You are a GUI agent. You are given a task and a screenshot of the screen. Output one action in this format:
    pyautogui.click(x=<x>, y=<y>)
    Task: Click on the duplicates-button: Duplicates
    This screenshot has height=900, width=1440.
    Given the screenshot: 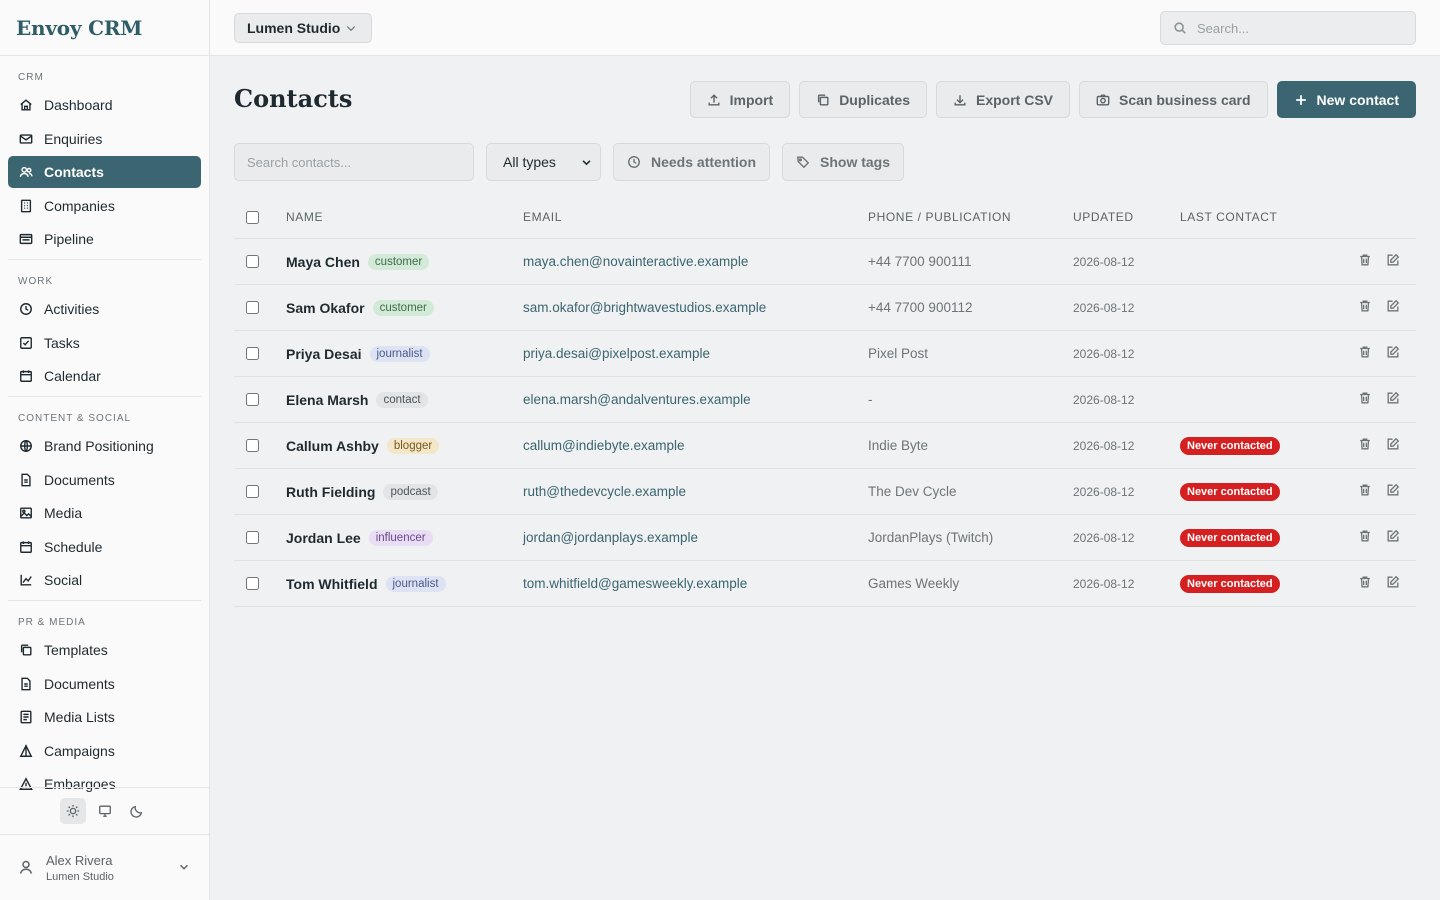 What is the action you would take?
    pyautogui.click(x=863, y=99)
    